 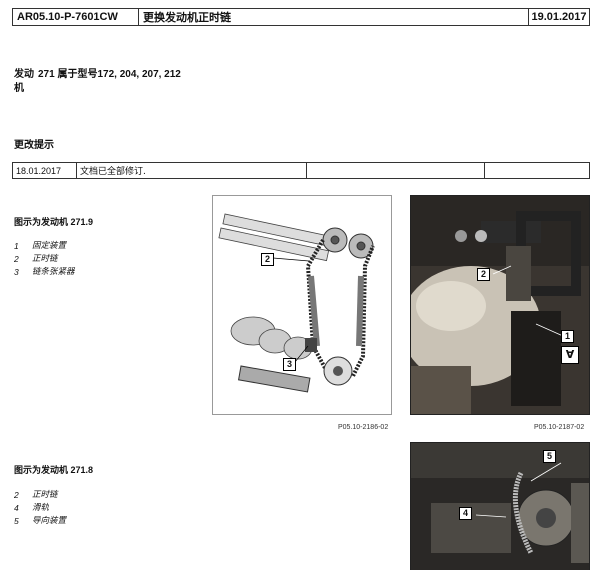 I want to click on document-header: AR05.10-P-7601CW 更换发动机正时链 19.01.2017, so click(x=301, y=17).